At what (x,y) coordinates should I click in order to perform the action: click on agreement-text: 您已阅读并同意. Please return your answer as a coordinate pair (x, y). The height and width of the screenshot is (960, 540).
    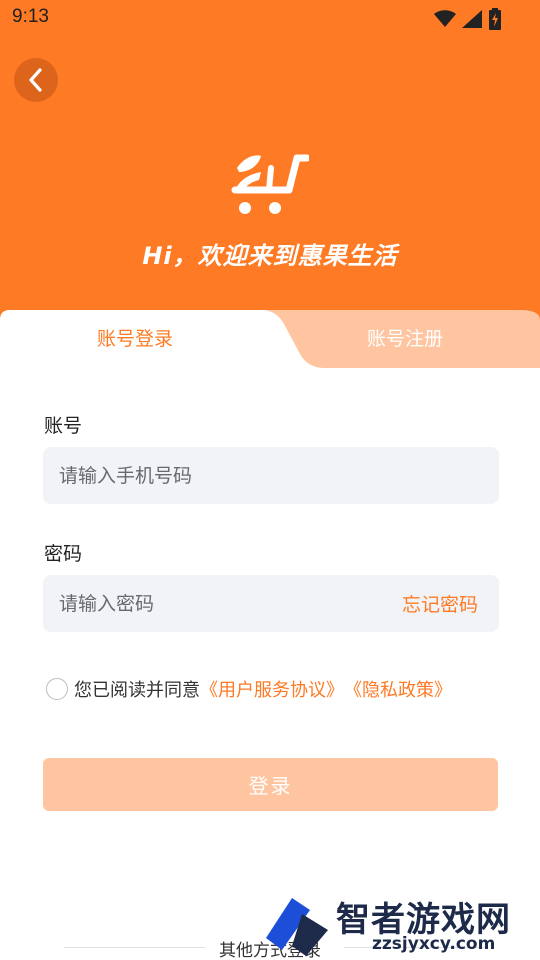
    Looking at the image, I should click on (137, 690).